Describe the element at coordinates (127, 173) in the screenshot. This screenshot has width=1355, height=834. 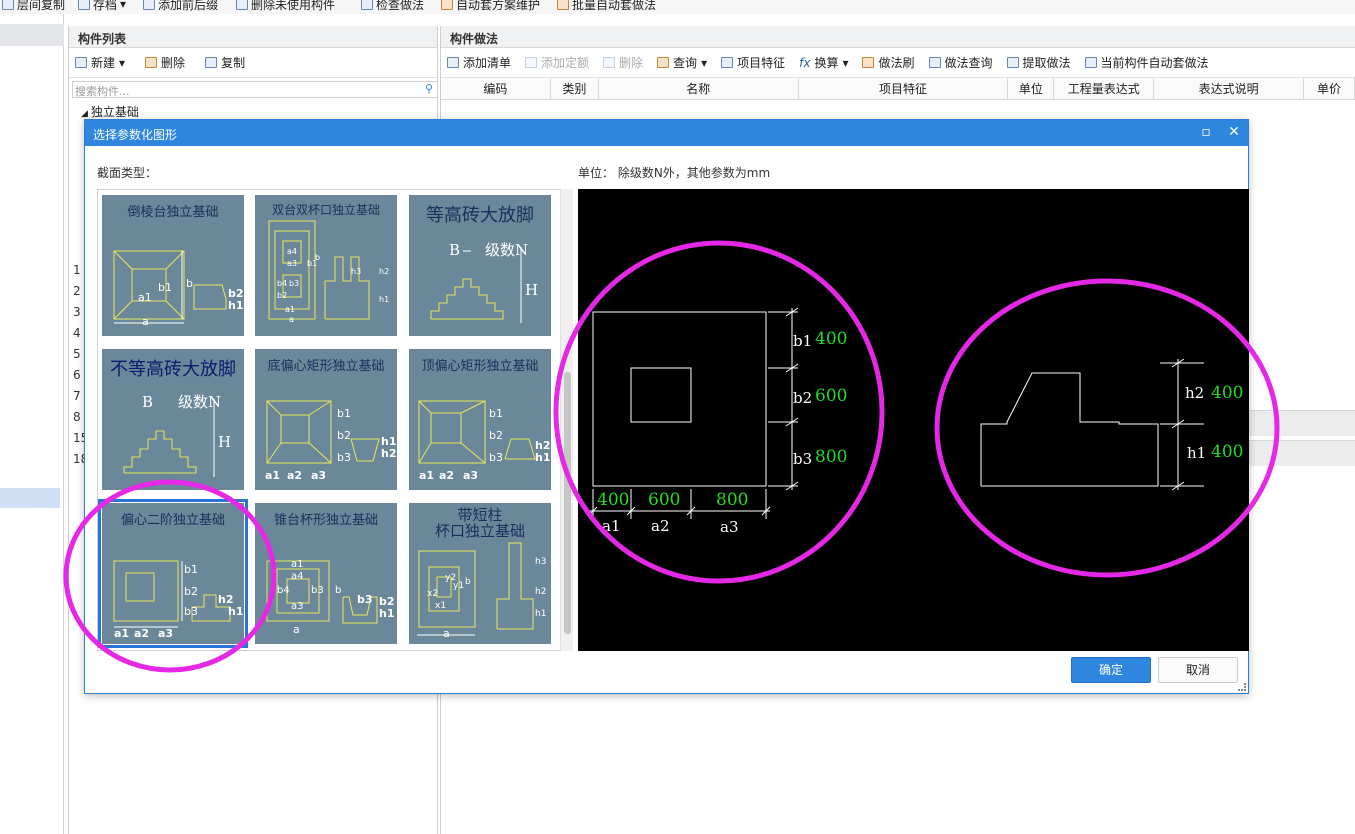
I see `section-type-label: 截面类型：` at that location.